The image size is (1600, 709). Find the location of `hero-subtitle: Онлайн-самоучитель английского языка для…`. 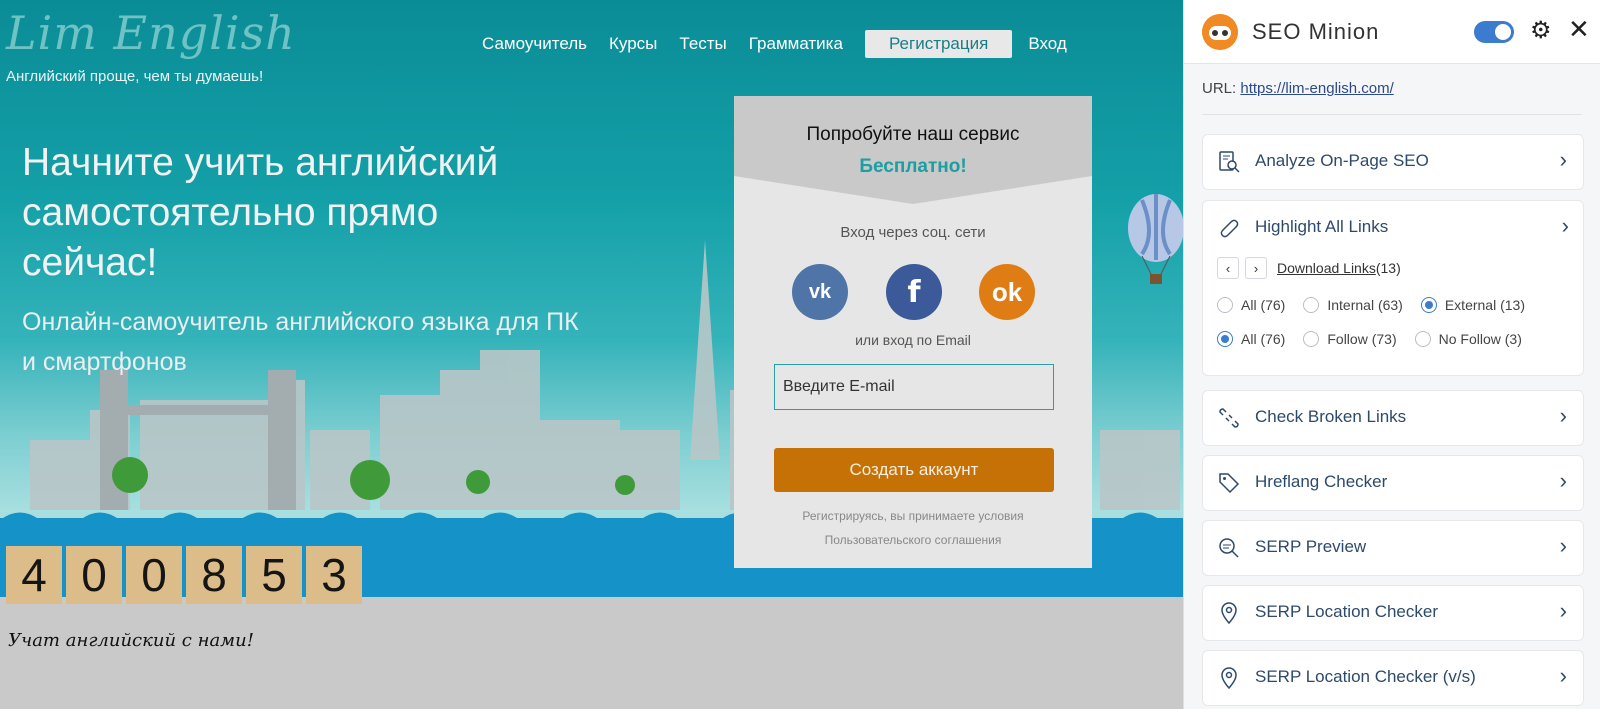

hero-subtitle: Онлайн-самоучитель английского языка для… is located at coordinates (300, 342).